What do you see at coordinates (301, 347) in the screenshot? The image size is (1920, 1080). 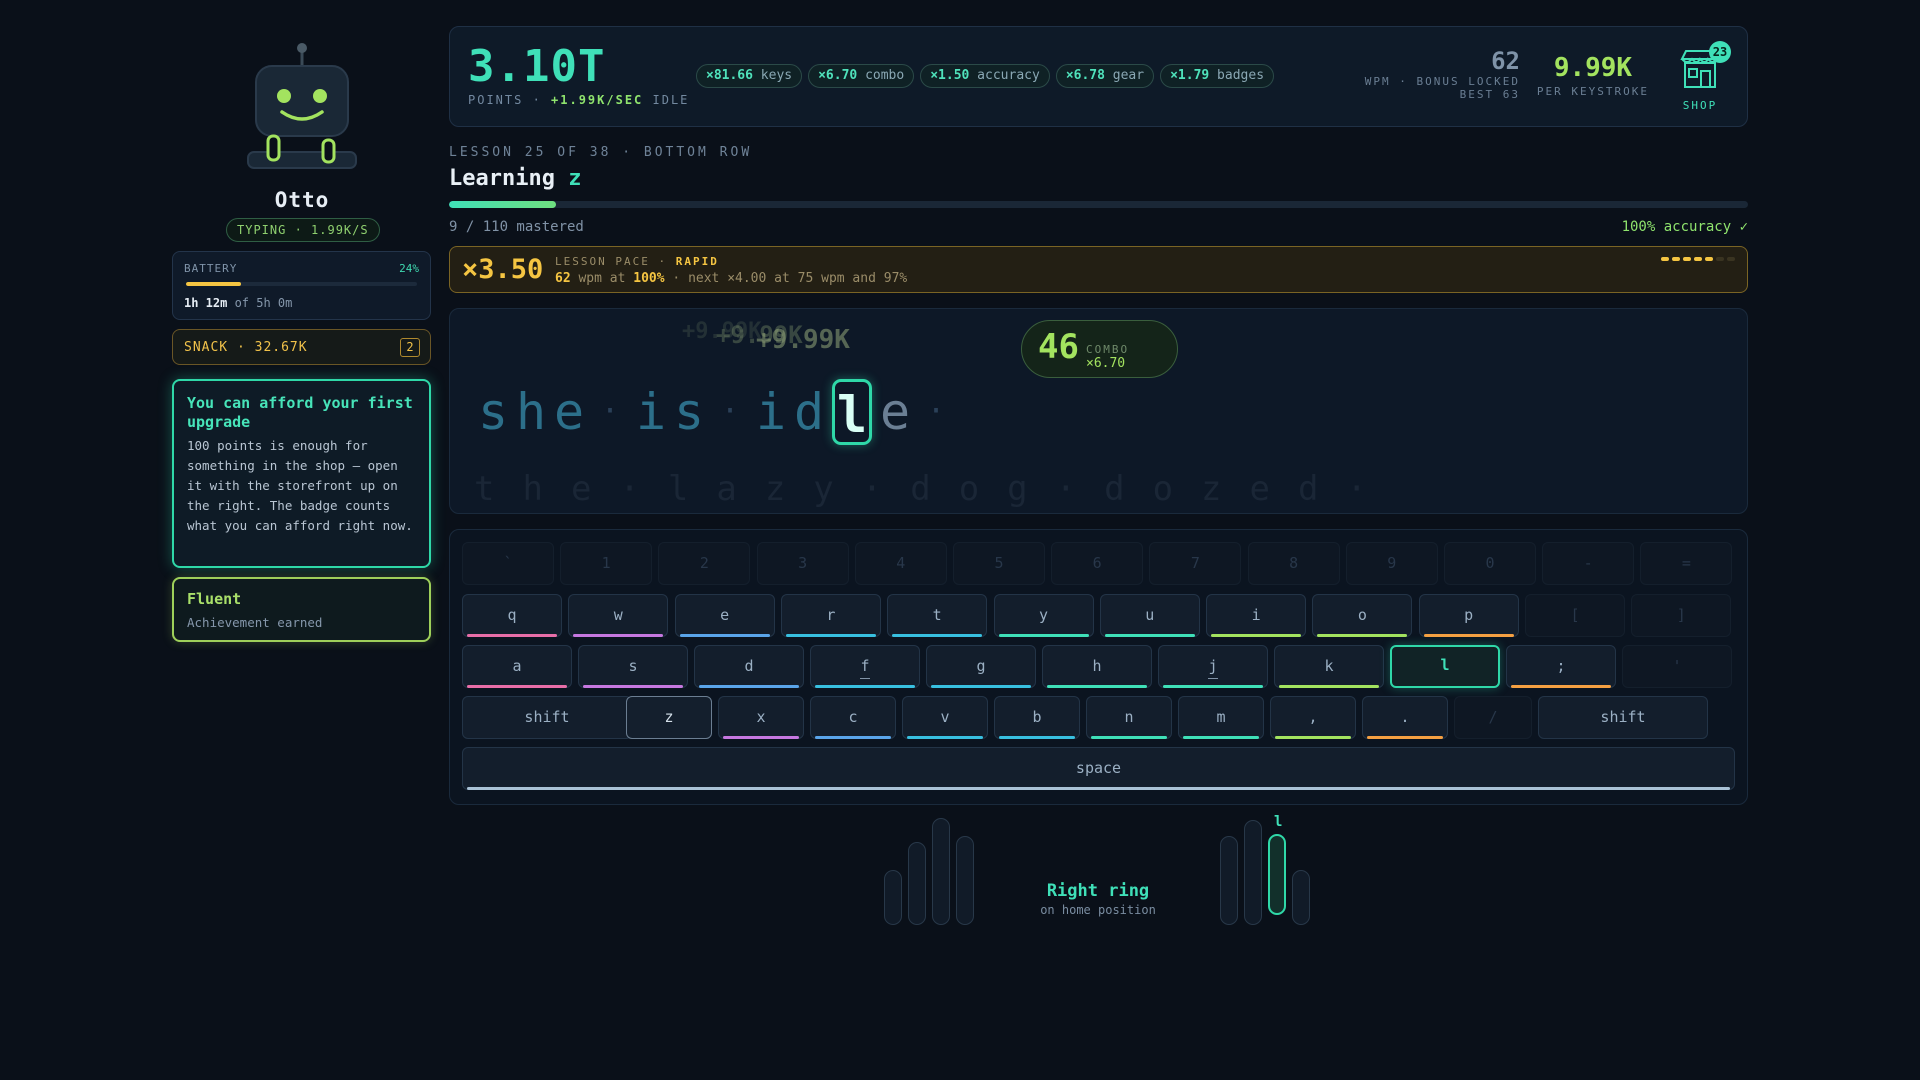 I see `snack-button: SNACK · 32.67K 2` at bounding box center [301, 347].